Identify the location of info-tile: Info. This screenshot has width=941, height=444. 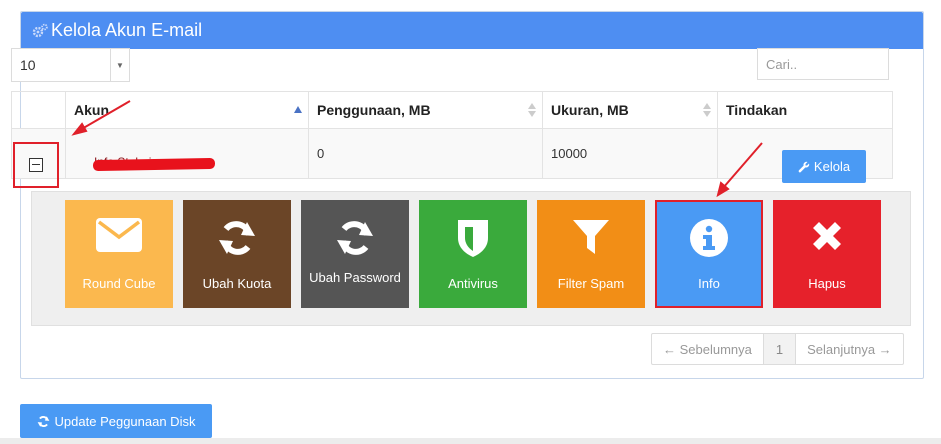
(709, 254).